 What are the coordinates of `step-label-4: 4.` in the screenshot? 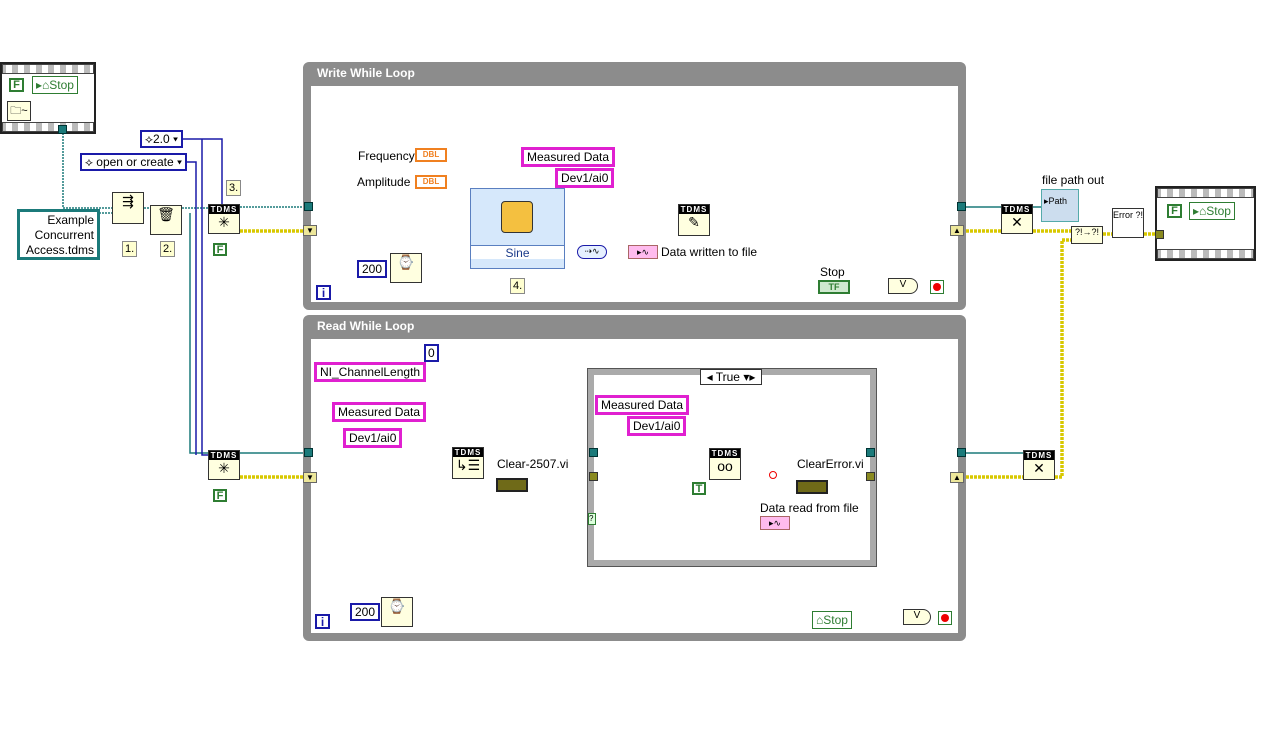 It's located at (518, 286).